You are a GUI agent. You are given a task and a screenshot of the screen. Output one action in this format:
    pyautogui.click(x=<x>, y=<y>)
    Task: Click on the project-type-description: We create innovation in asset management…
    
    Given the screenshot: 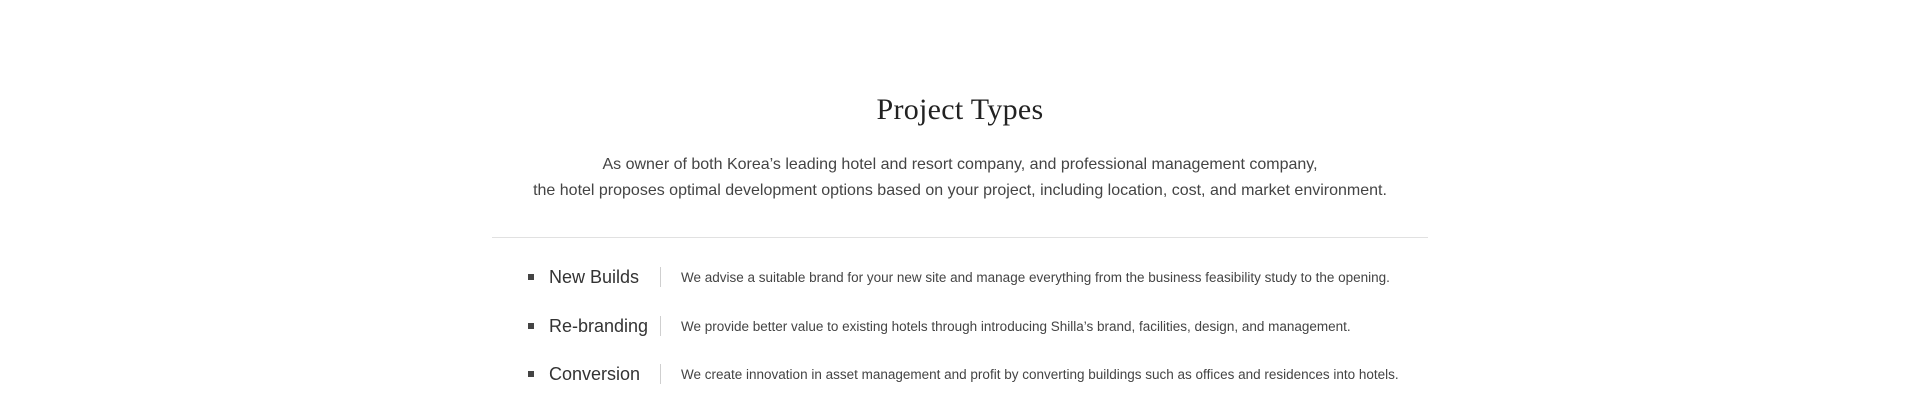 What is the action you would take?
    pyautogui.click(x=1040, y=374)
    